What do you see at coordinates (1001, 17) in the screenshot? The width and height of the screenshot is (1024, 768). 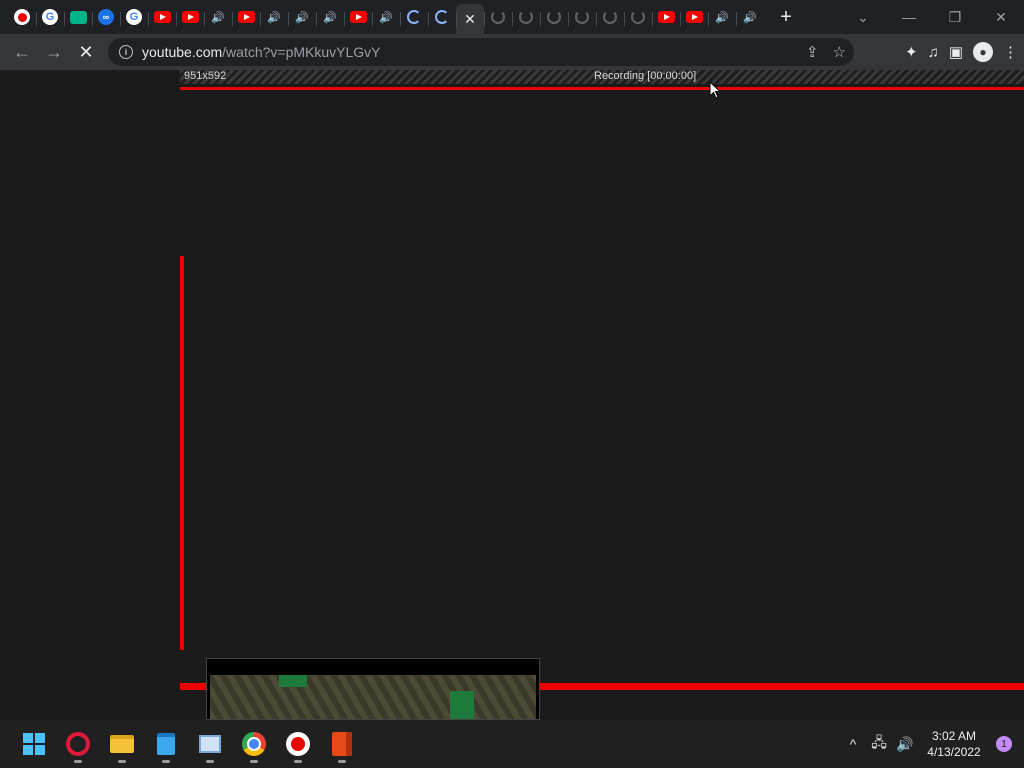 I see `close-window-button: ✕` at bounding box center [1001, 17].